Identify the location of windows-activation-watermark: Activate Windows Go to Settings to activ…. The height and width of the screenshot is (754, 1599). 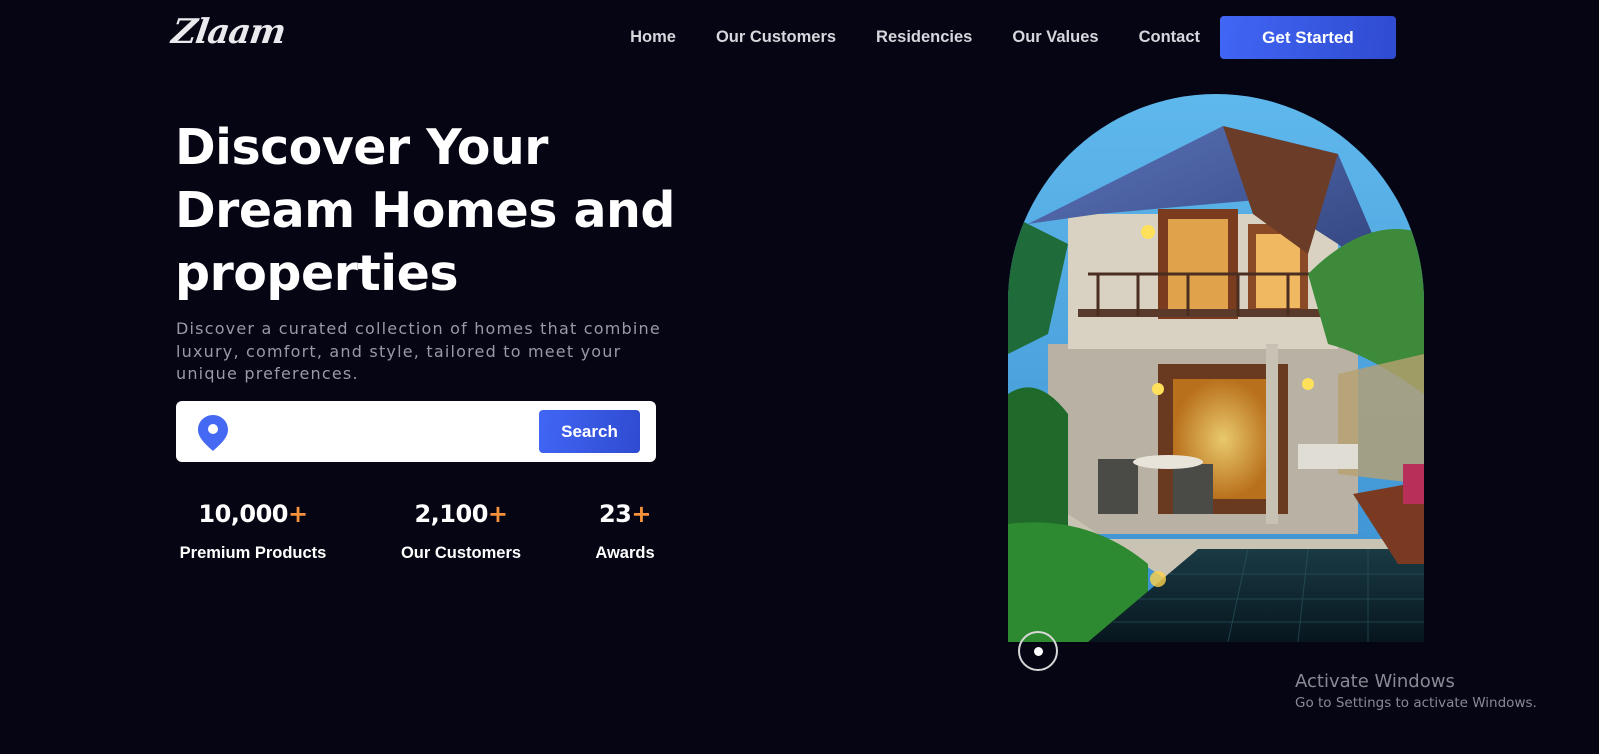
(1416, 691).